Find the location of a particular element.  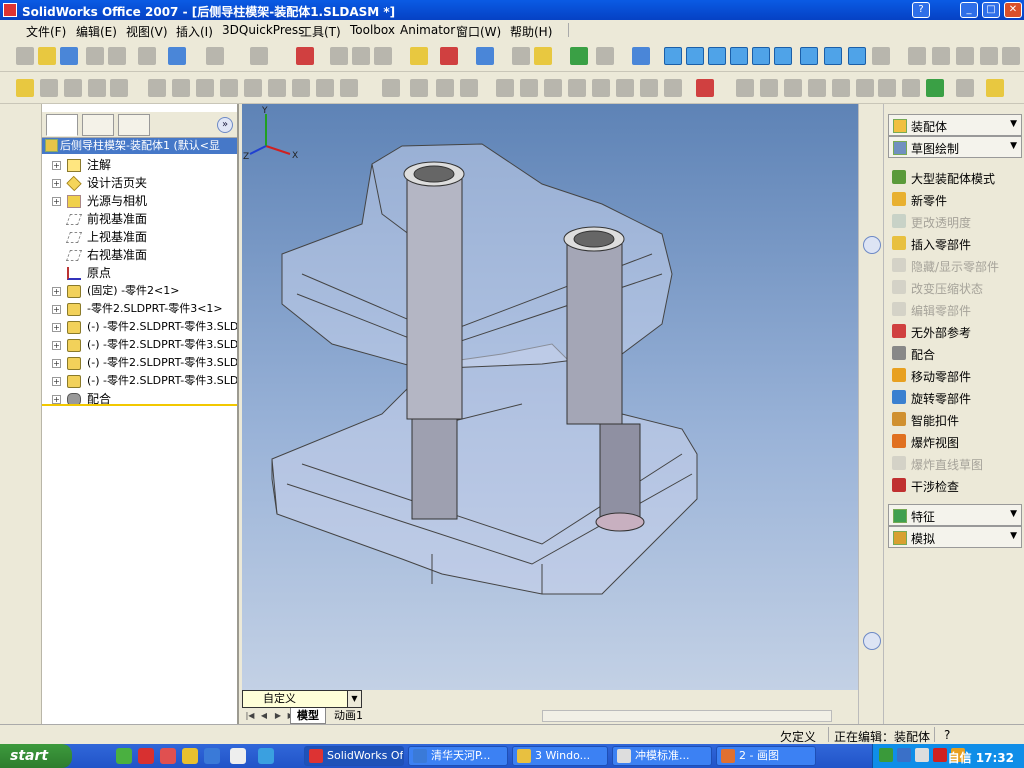

collapse-bottom-icon is located at coordinates (872, 641).